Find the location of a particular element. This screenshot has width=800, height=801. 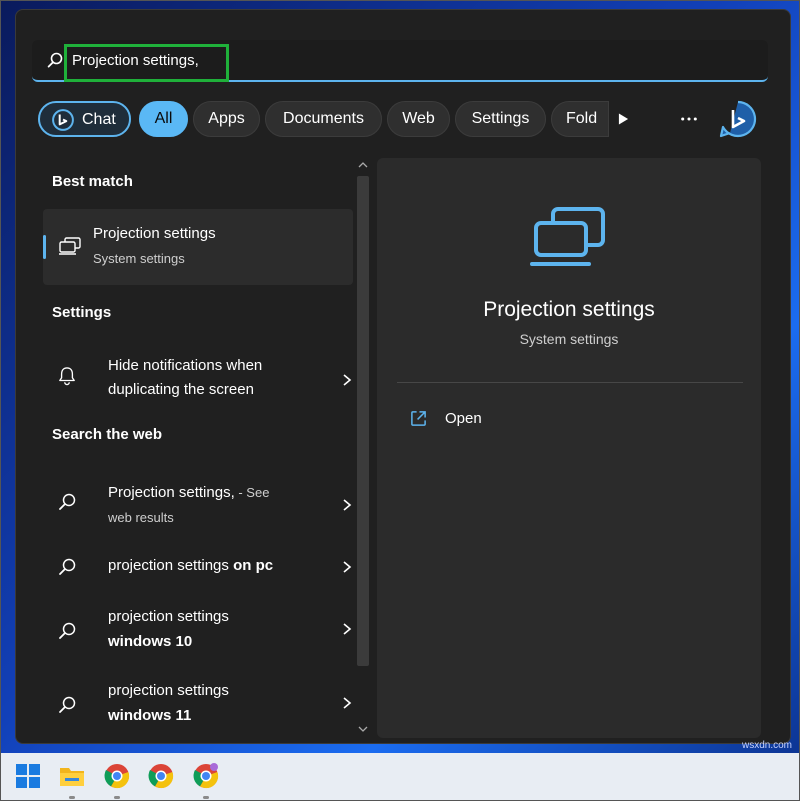

settings-result-line2: duplicating the screen is located at coordinates (181, 389).